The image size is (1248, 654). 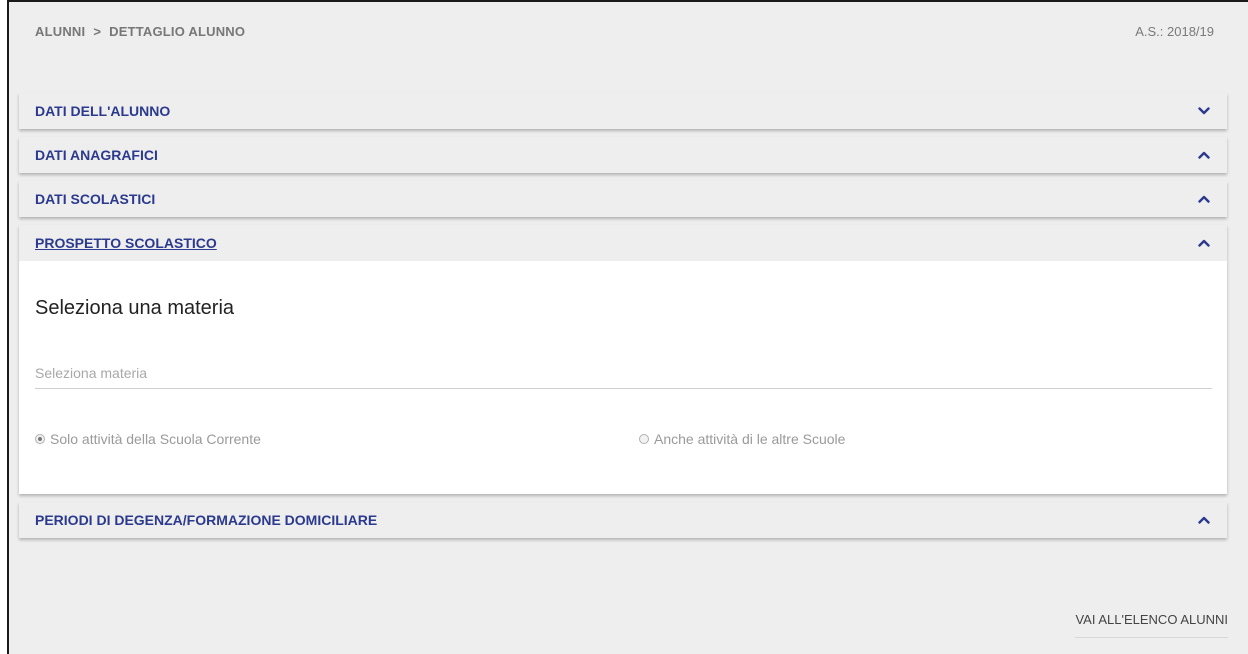 I want to click on panel-dati-alunno: DATI DELL'ALUNNO, so click(x=623, y=111).